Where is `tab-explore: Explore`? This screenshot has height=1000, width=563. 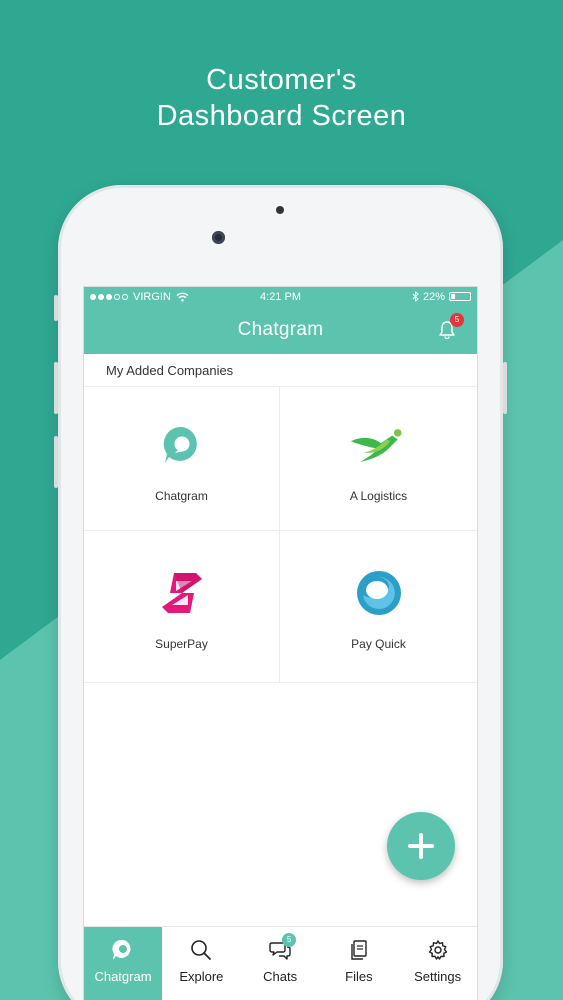
tab-explore: Explore is located at coordinates (201, 963).